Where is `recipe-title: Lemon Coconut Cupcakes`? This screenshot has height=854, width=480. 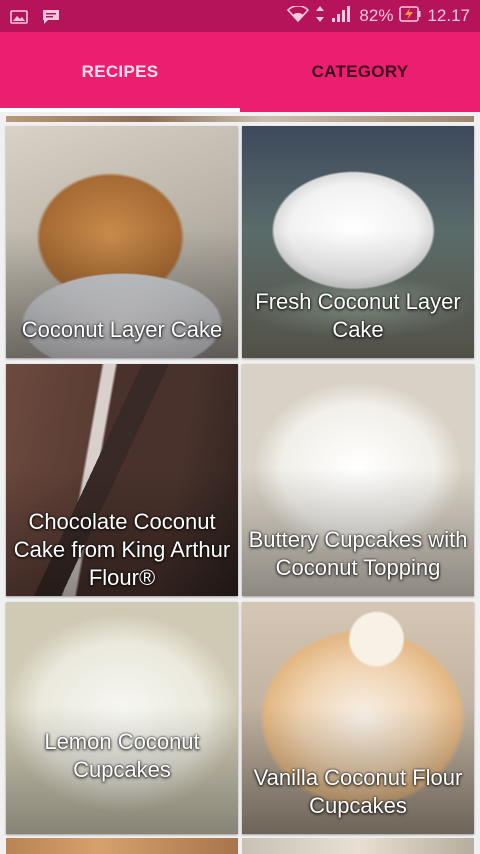 recipe-title: Lemon Coconut Cupcakes is located at coordinates (122, 755).